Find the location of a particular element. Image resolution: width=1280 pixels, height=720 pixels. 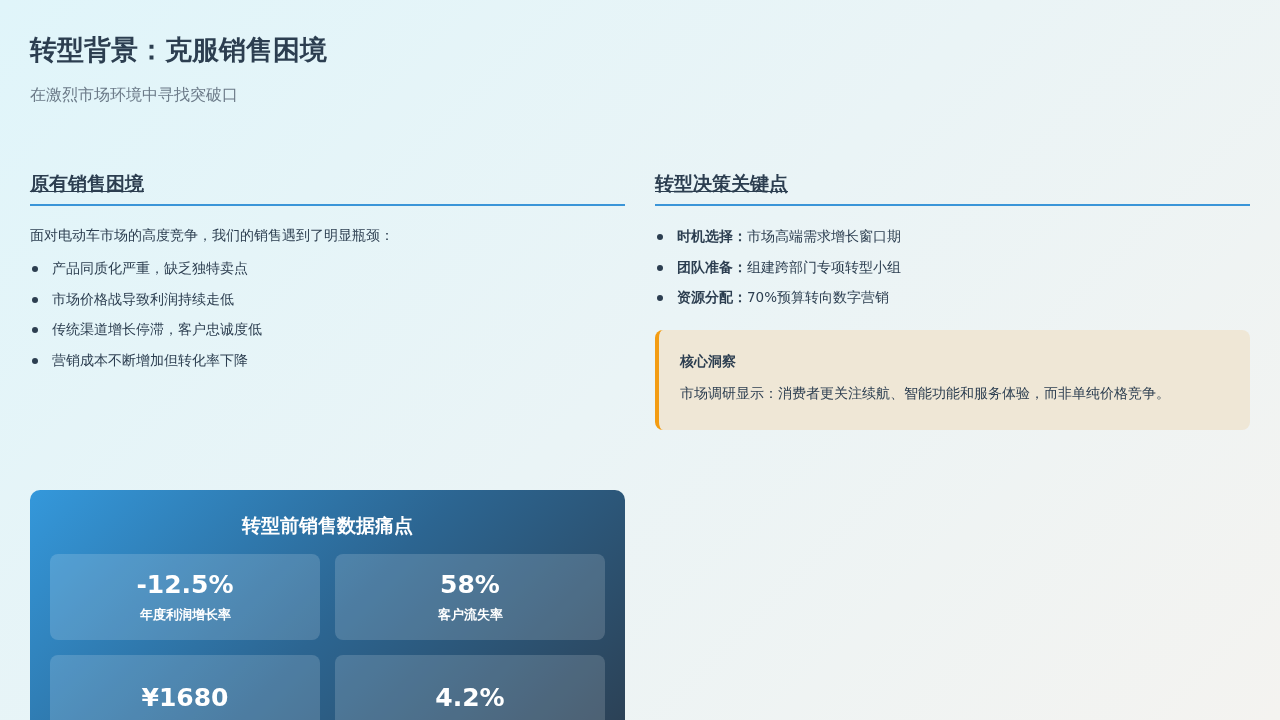

list-item: 团队准备：组建跨部门专项转型小组 is located at coordinates (789, 267).